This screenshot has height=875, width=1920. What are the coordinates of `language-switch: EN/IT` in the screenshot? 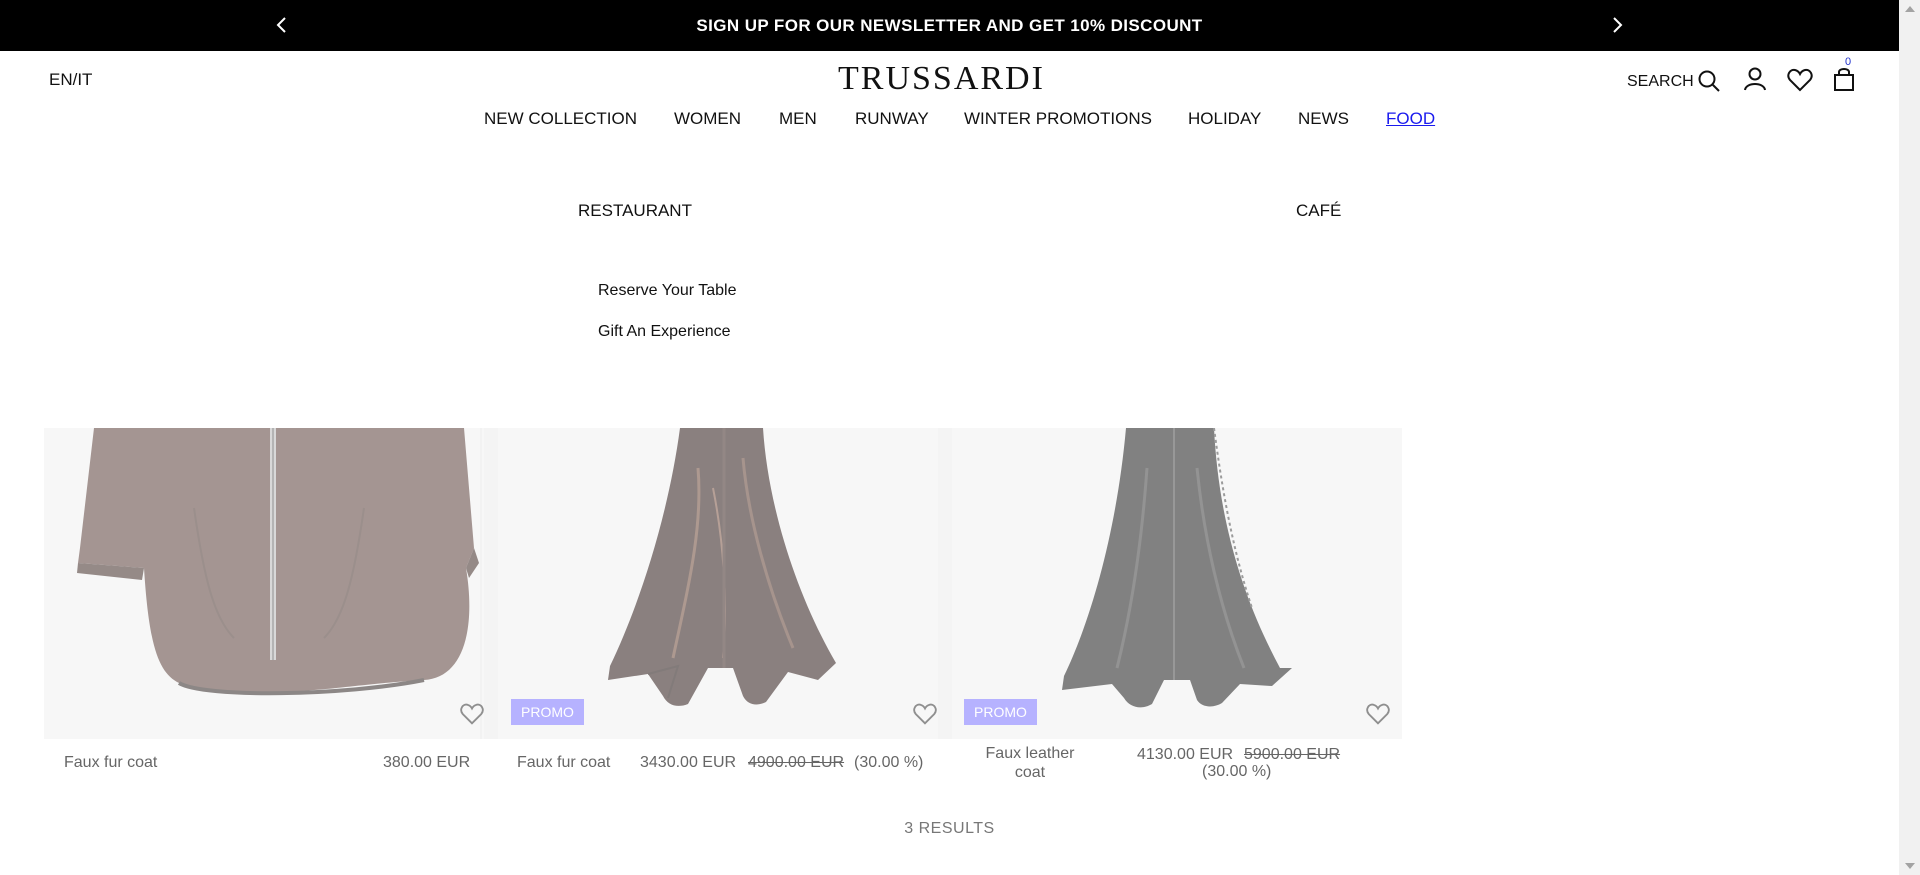 It's located at (70, 80).